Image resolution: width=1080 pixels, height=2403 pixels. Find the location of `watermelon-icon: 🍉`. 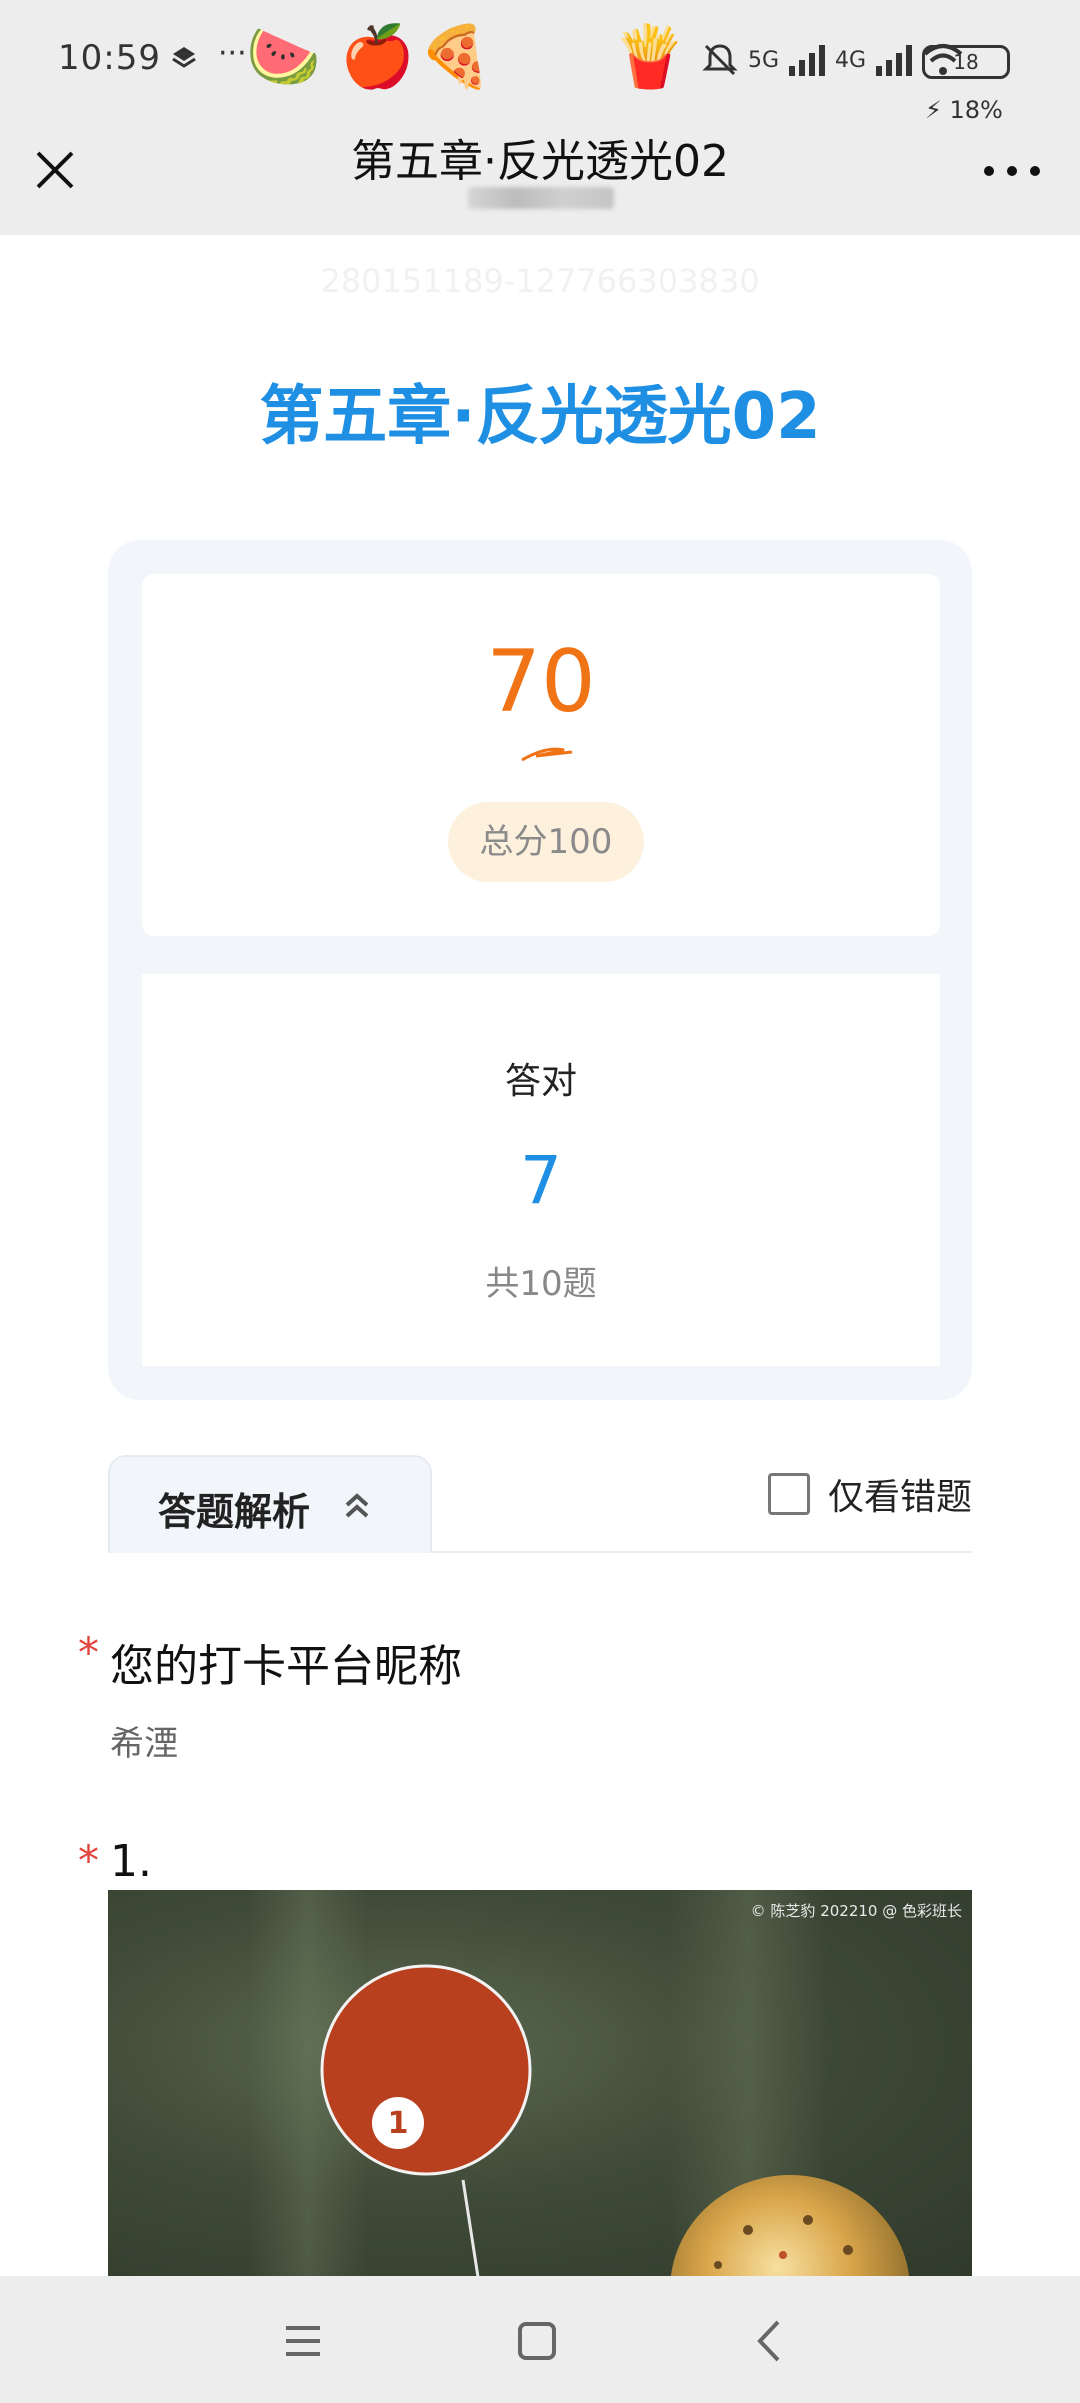

watermelon-icon: 🍉 is located at coordinates (283, 57).